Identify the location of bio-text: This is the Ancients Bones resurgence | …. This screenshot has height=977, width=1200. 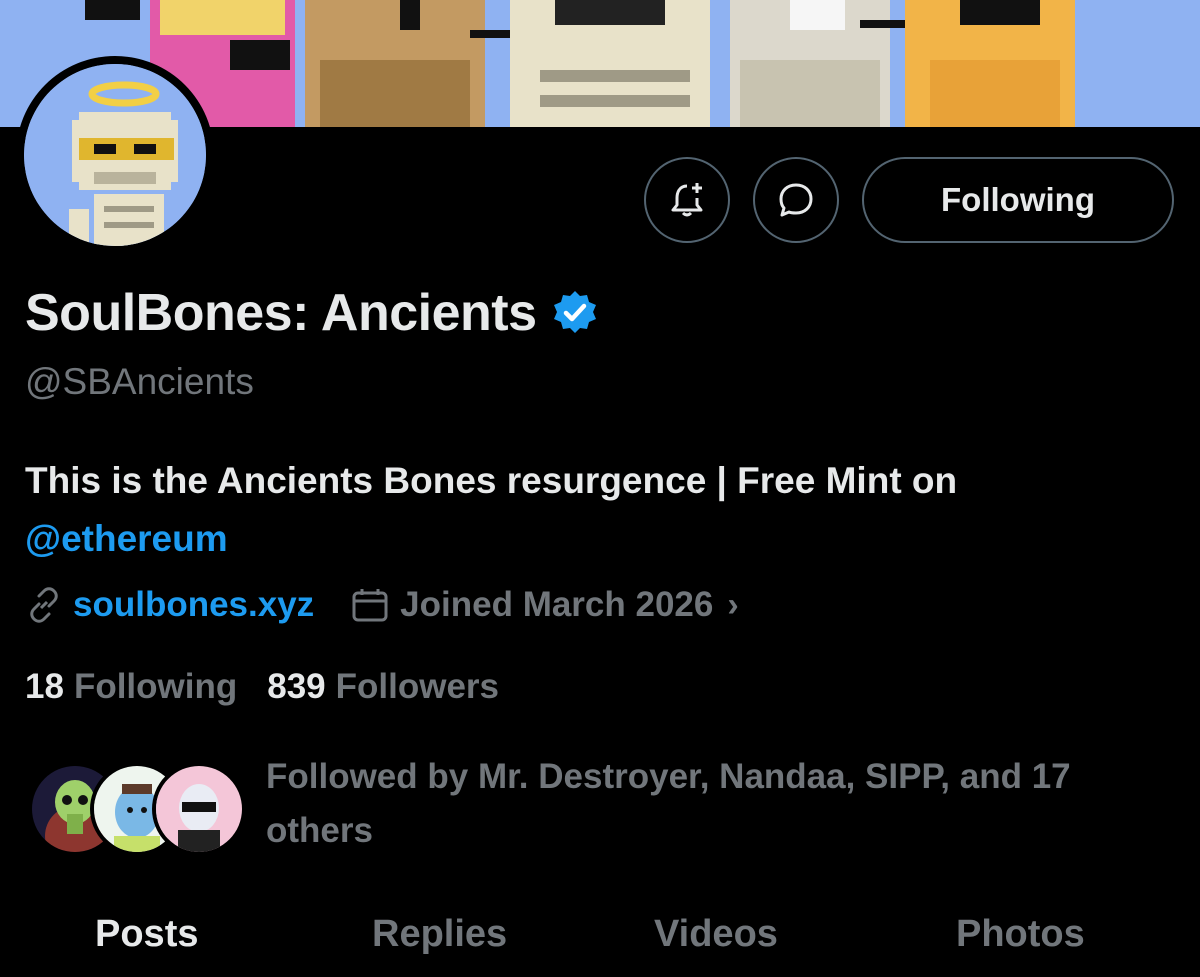
(491, 480).